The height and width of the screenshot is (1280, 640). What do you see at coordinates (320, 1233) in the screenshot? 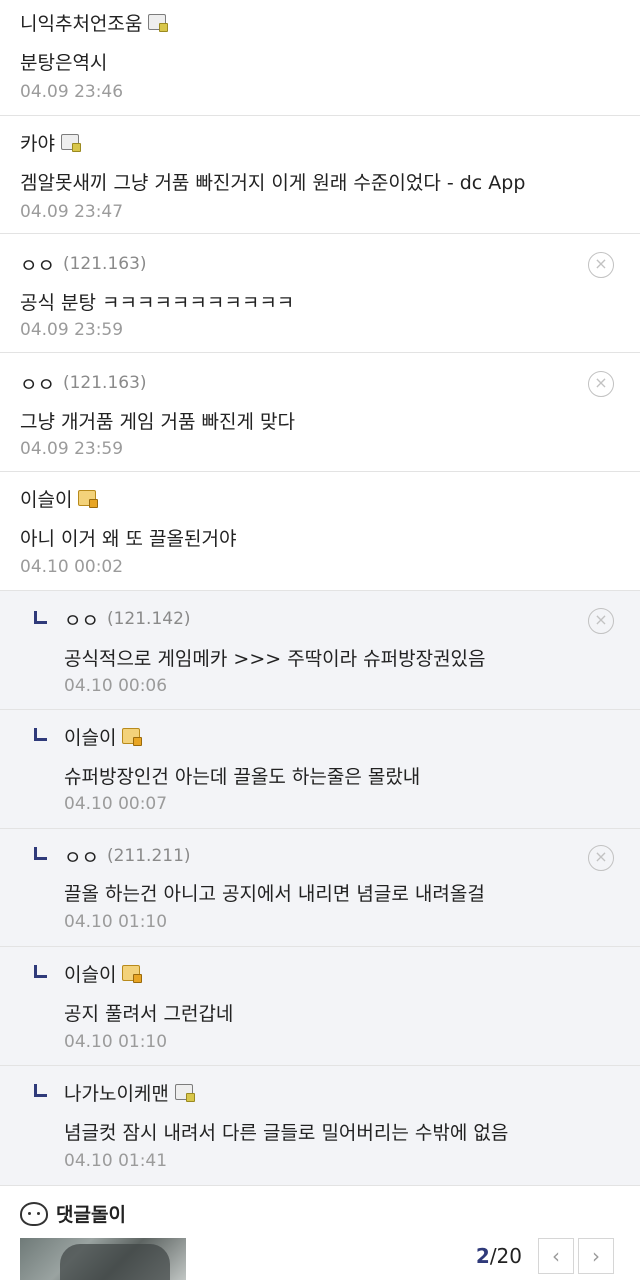
I see `comment-bot-section: 댓글돌이 2/20 ‹ ›` at bounding box center [320, 1233].